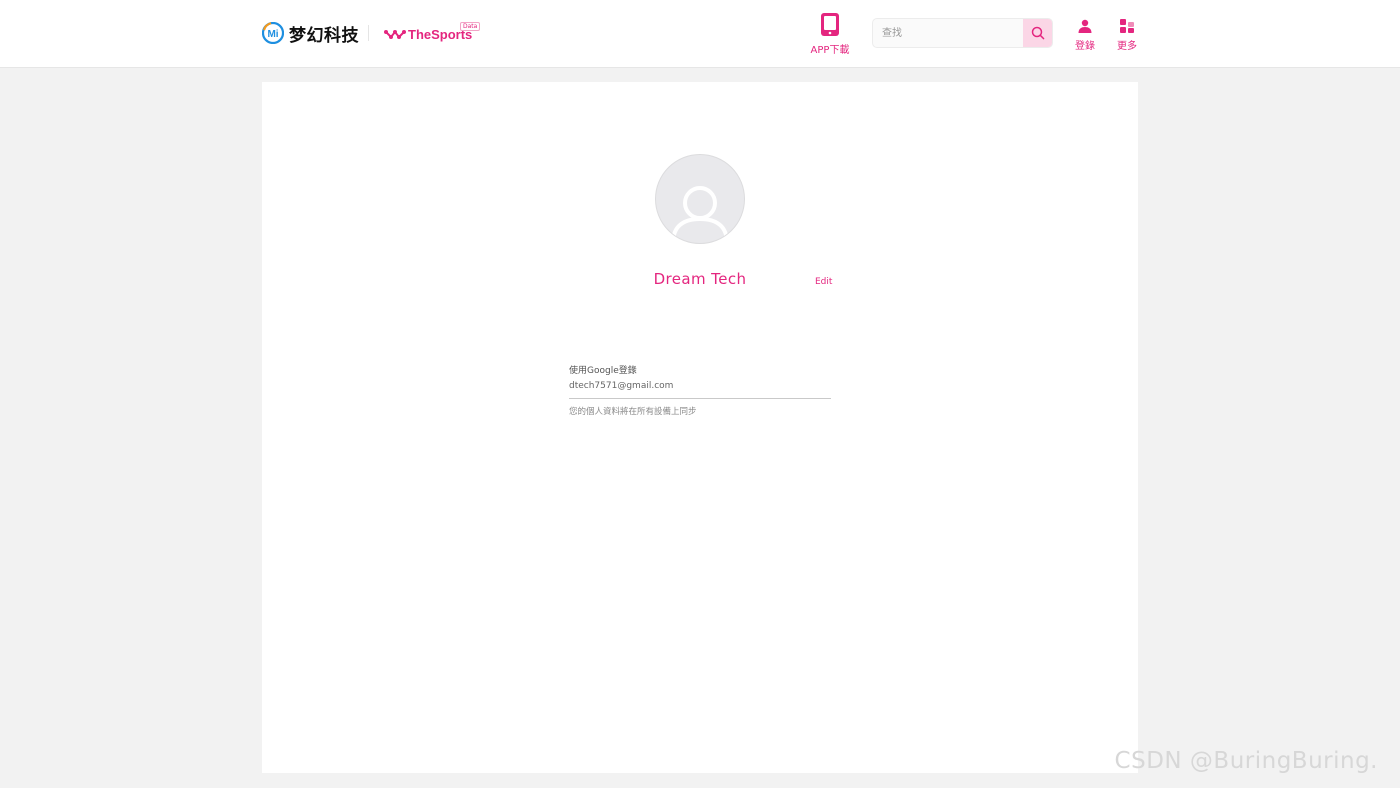 The width and height of the screenshot is (1400, 788). I want to click on login-method-label: 使用Google登錄, so click(603, 371).